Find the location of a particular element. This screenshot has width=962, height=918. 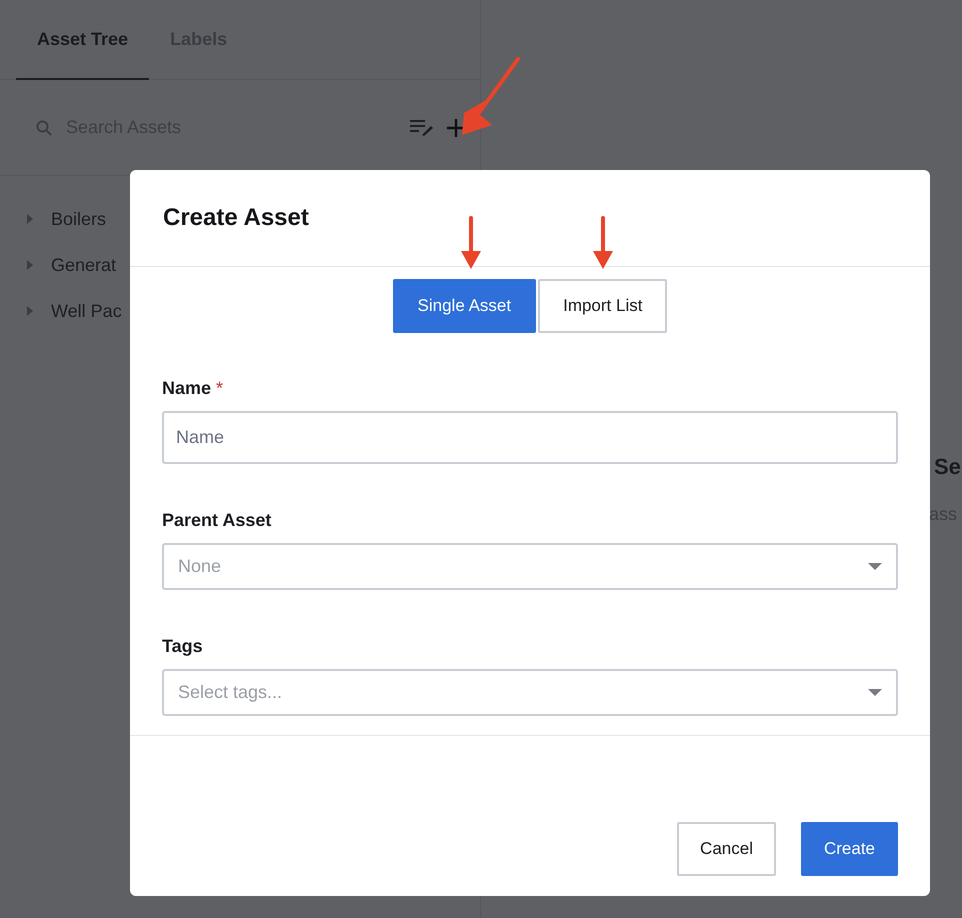

field-label: Tags is located at coordinates (182, 646).